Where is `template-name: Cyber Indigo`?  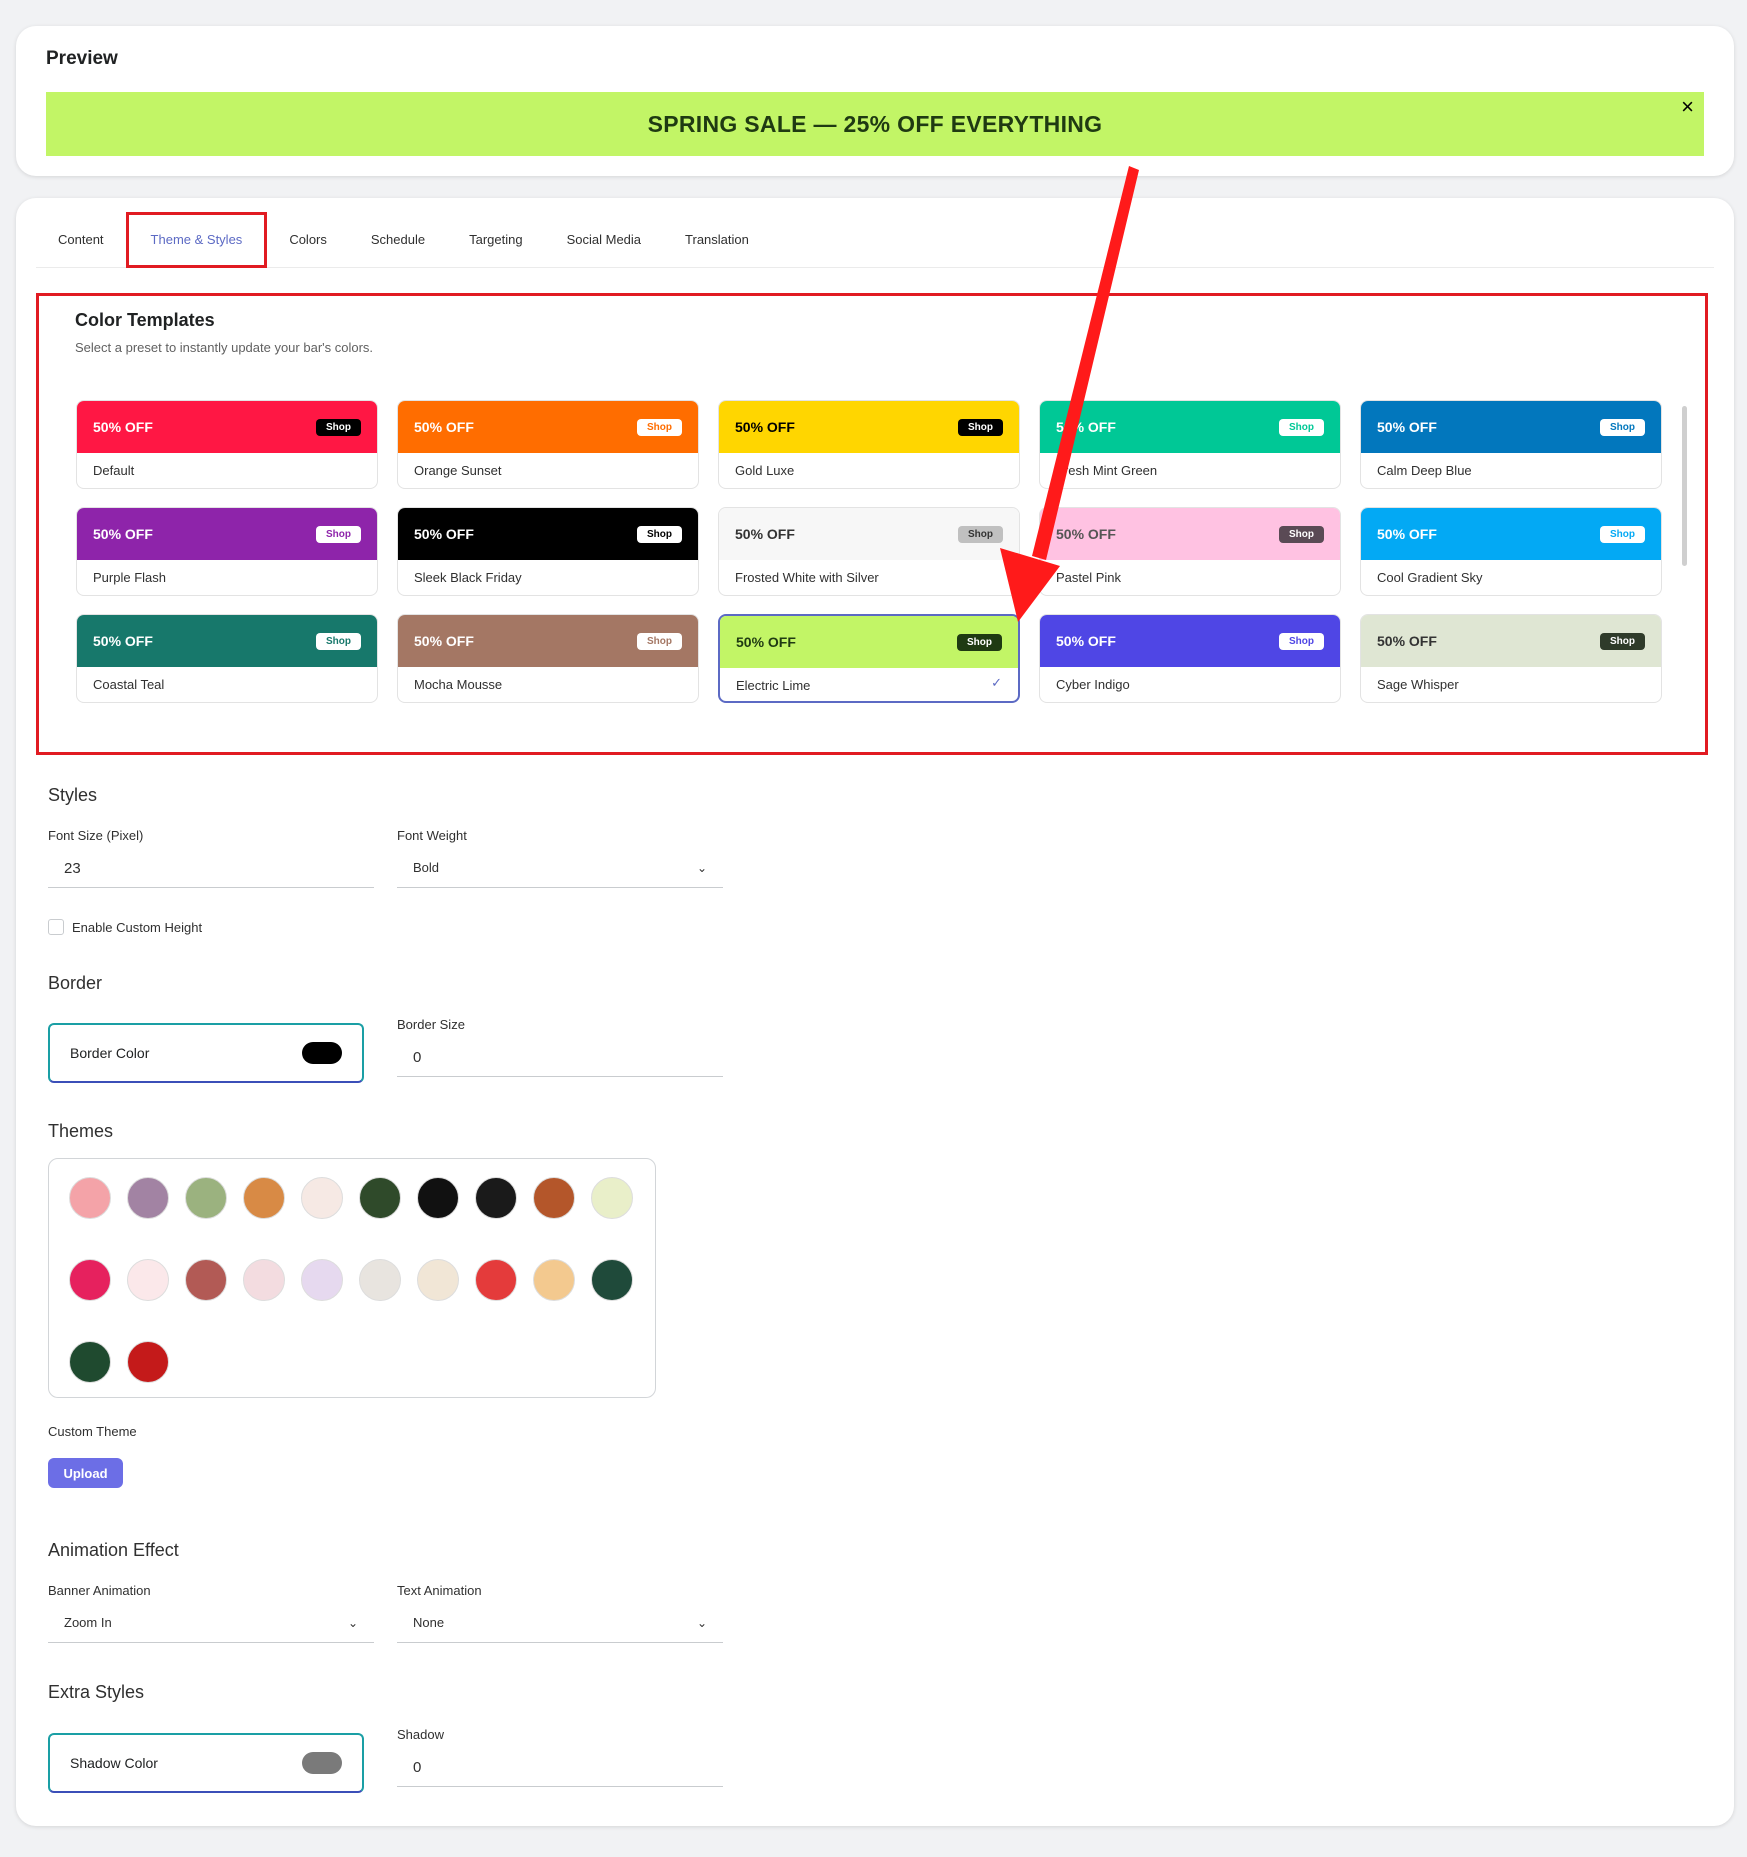
template-name: Cyber Indigo is located at coordinates (1093, 684).